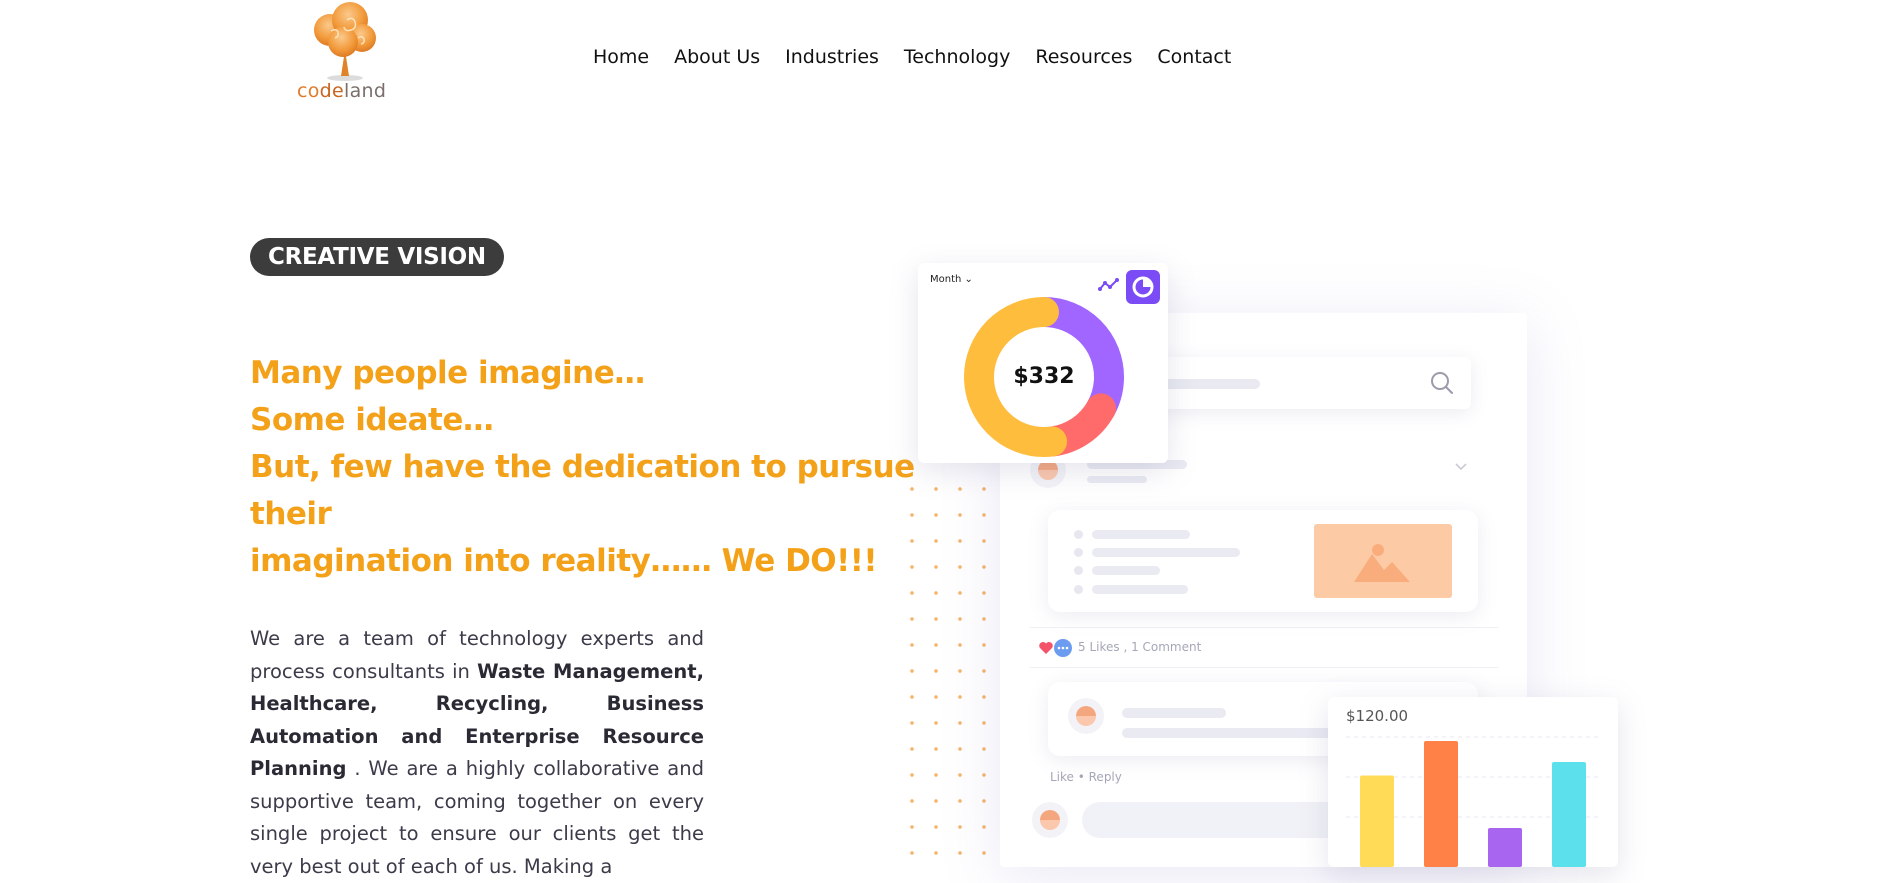 Image resolution: width=1900 pixels, height=883 pixels. I want to click on like-reply-actions: Like • Reply, so click(1086, 777).